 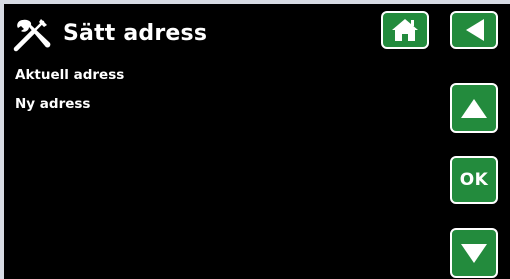 I want to click on back-button, so click(x=474, y=30).